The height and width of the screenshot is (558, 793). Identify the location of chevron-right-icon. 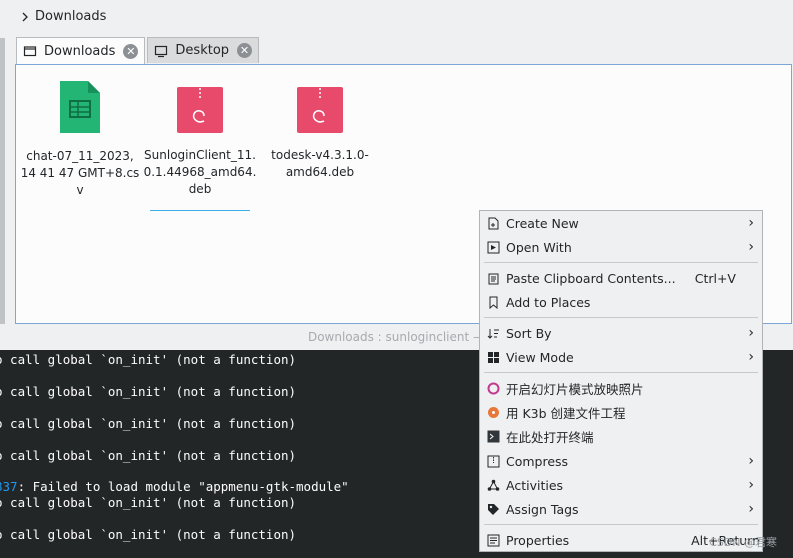
(25, 16).